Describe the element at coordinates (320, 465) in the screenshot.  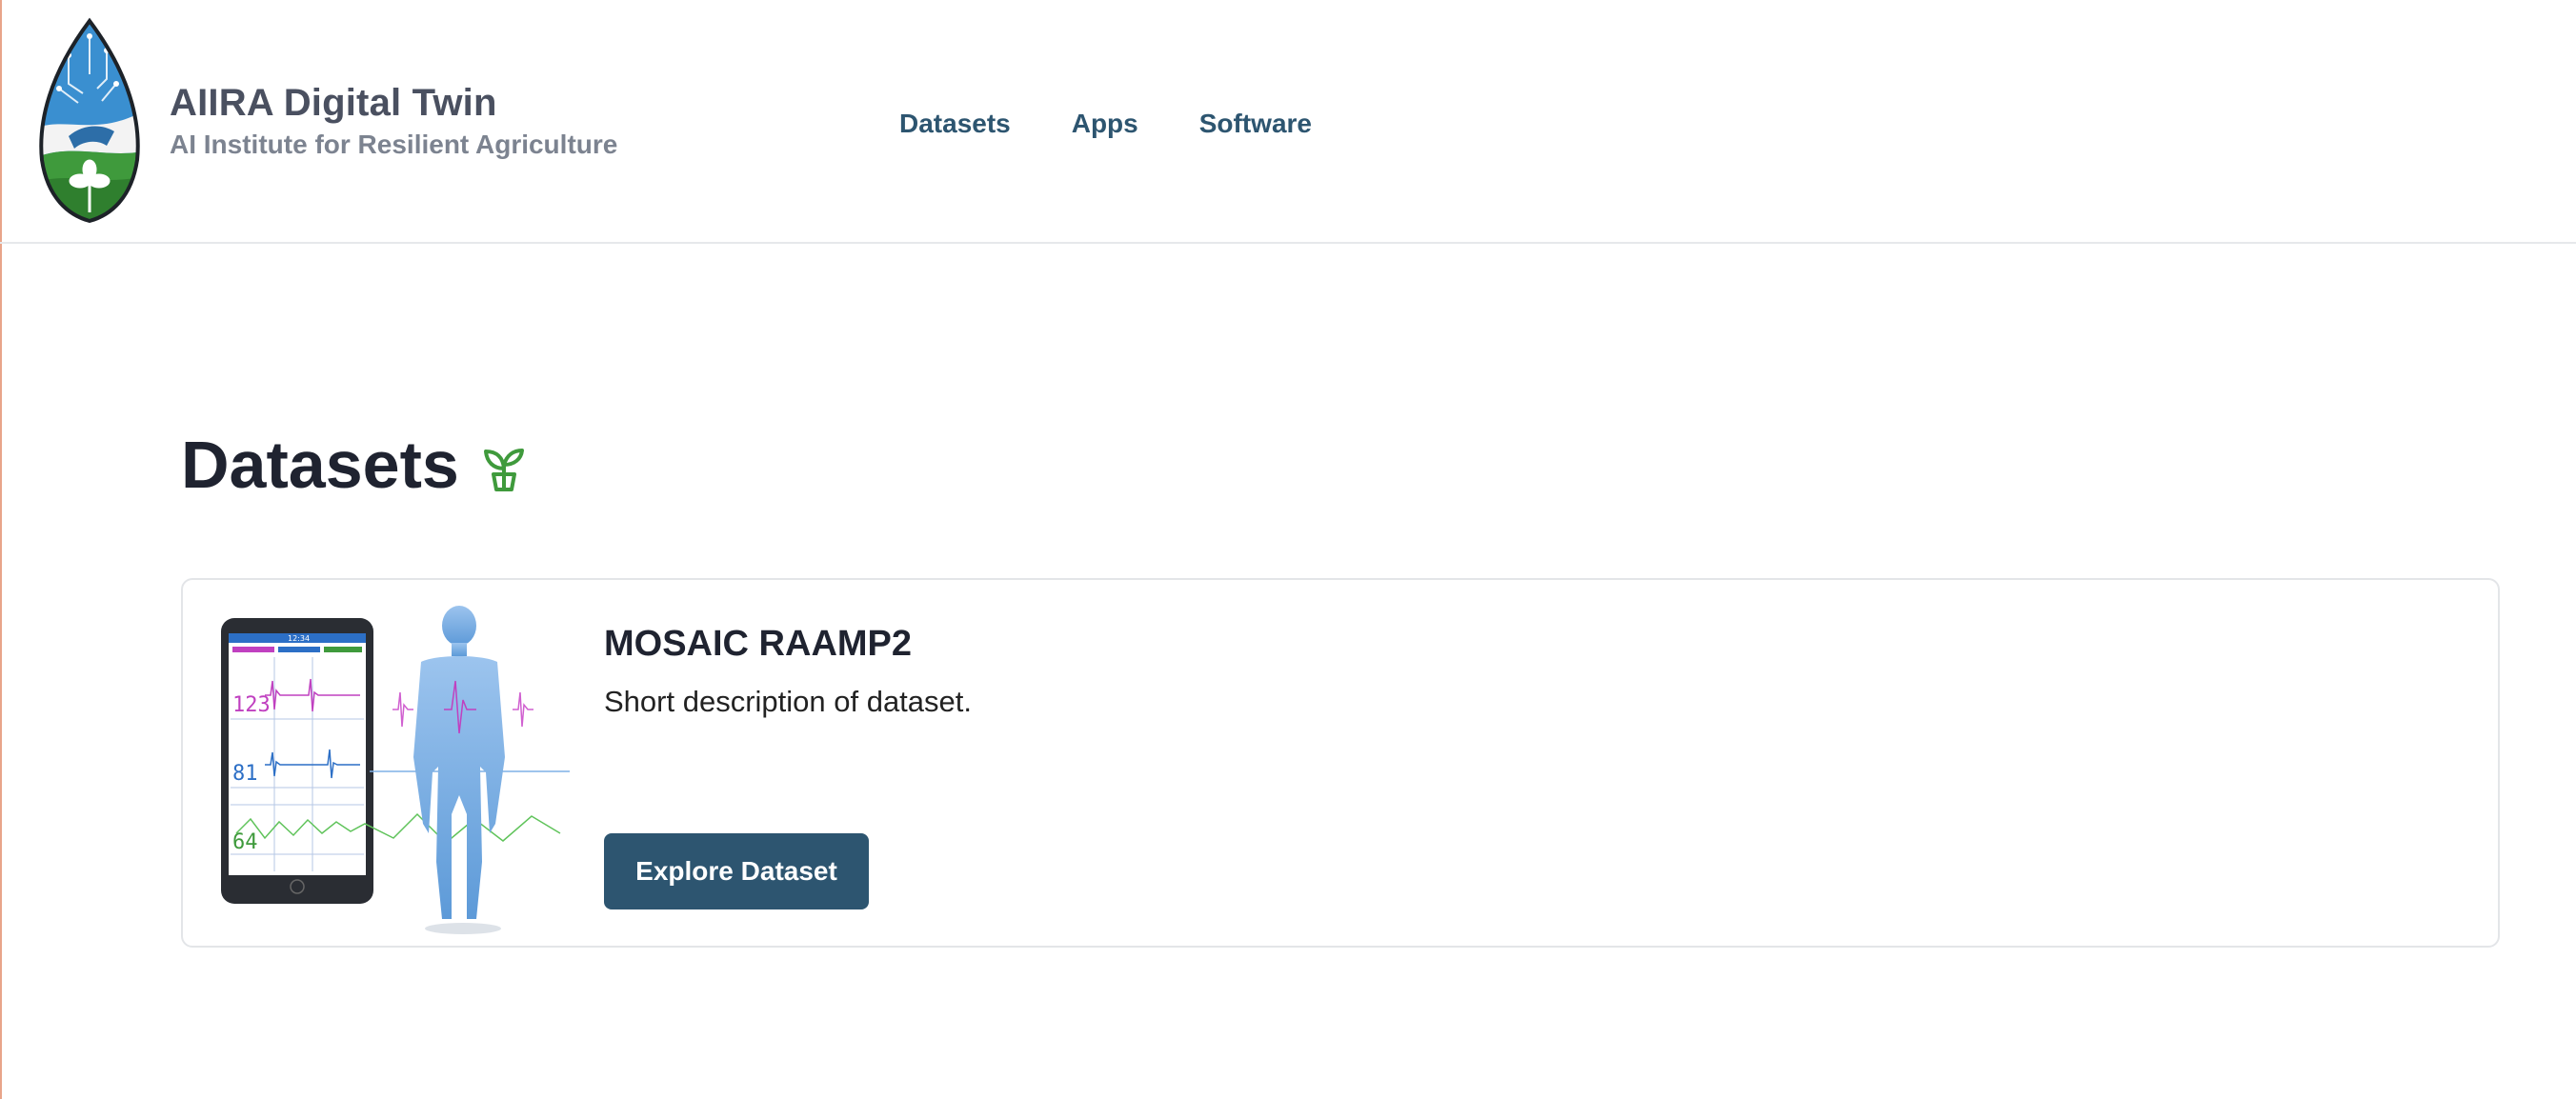
I see `page-title: Datasets` at that location.